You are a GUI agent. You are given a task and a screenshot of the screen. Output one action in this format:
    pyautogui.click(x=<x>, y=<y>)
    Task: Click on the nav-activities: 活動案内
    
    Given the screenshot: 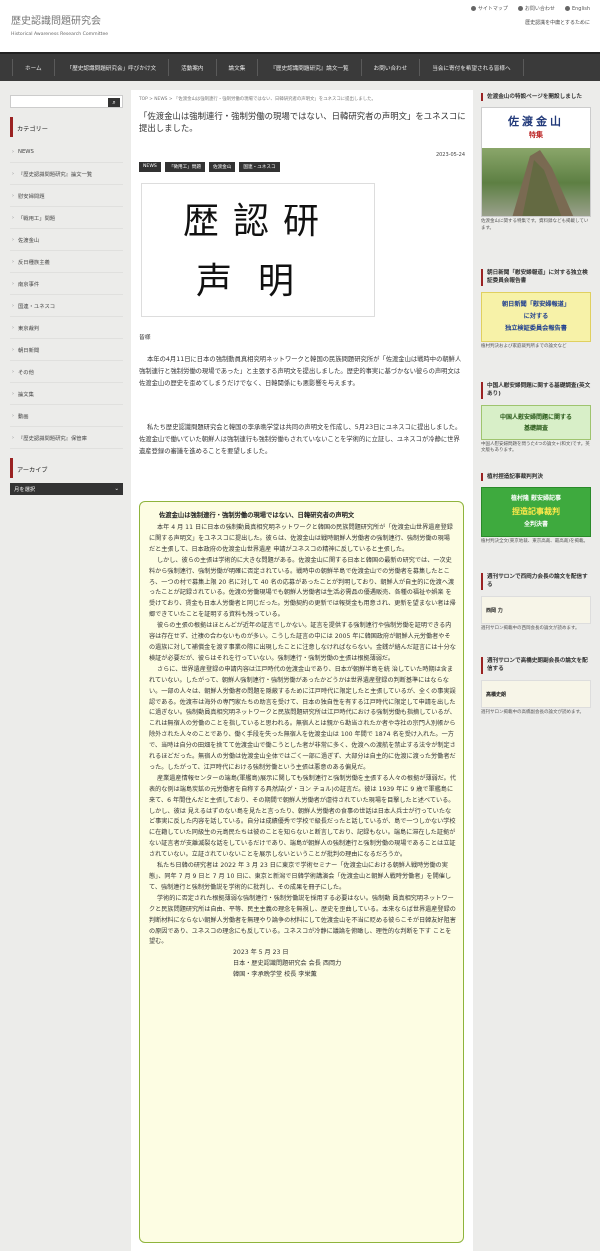 What is the action you would take?
    pyautogui.click(x=191, y=67)
    